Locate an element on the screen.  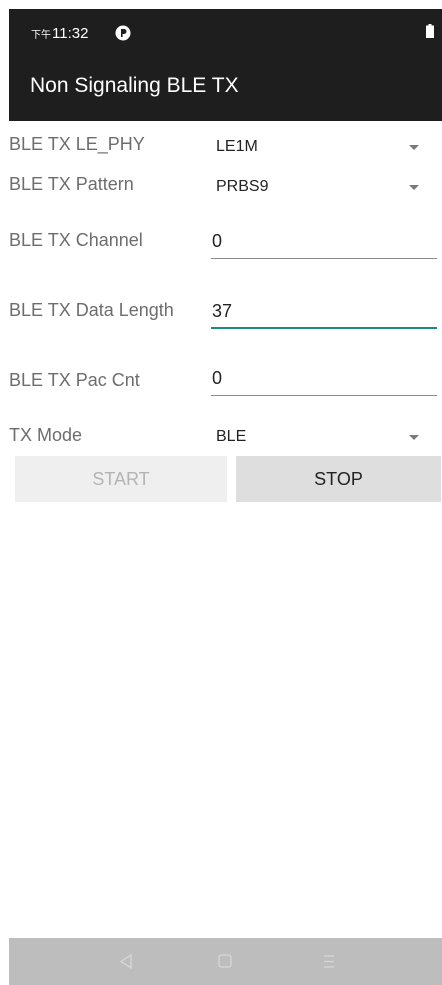
navigation-bar is located at coordinates (225, 961).